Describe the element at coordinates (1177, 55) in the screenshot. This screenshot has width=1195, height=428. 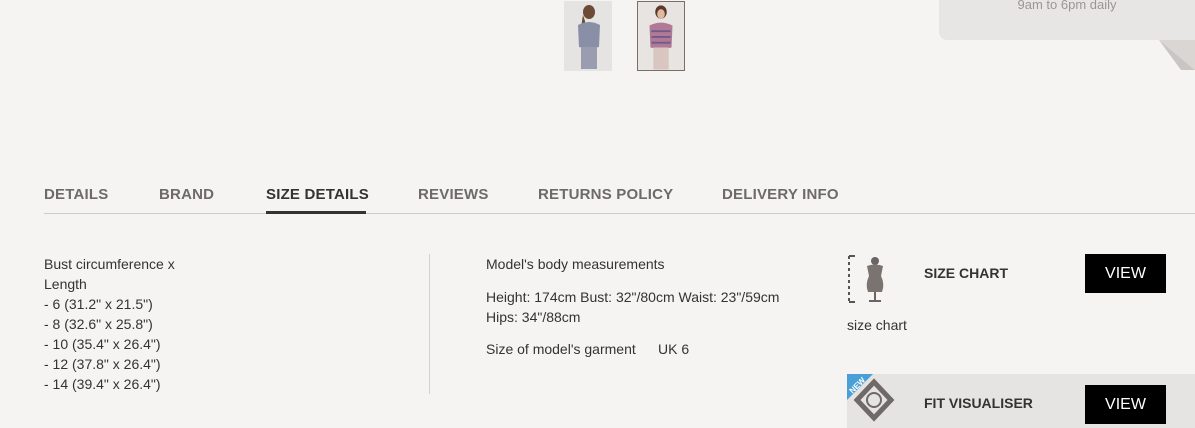
I see `page-fold-icon` at that location.